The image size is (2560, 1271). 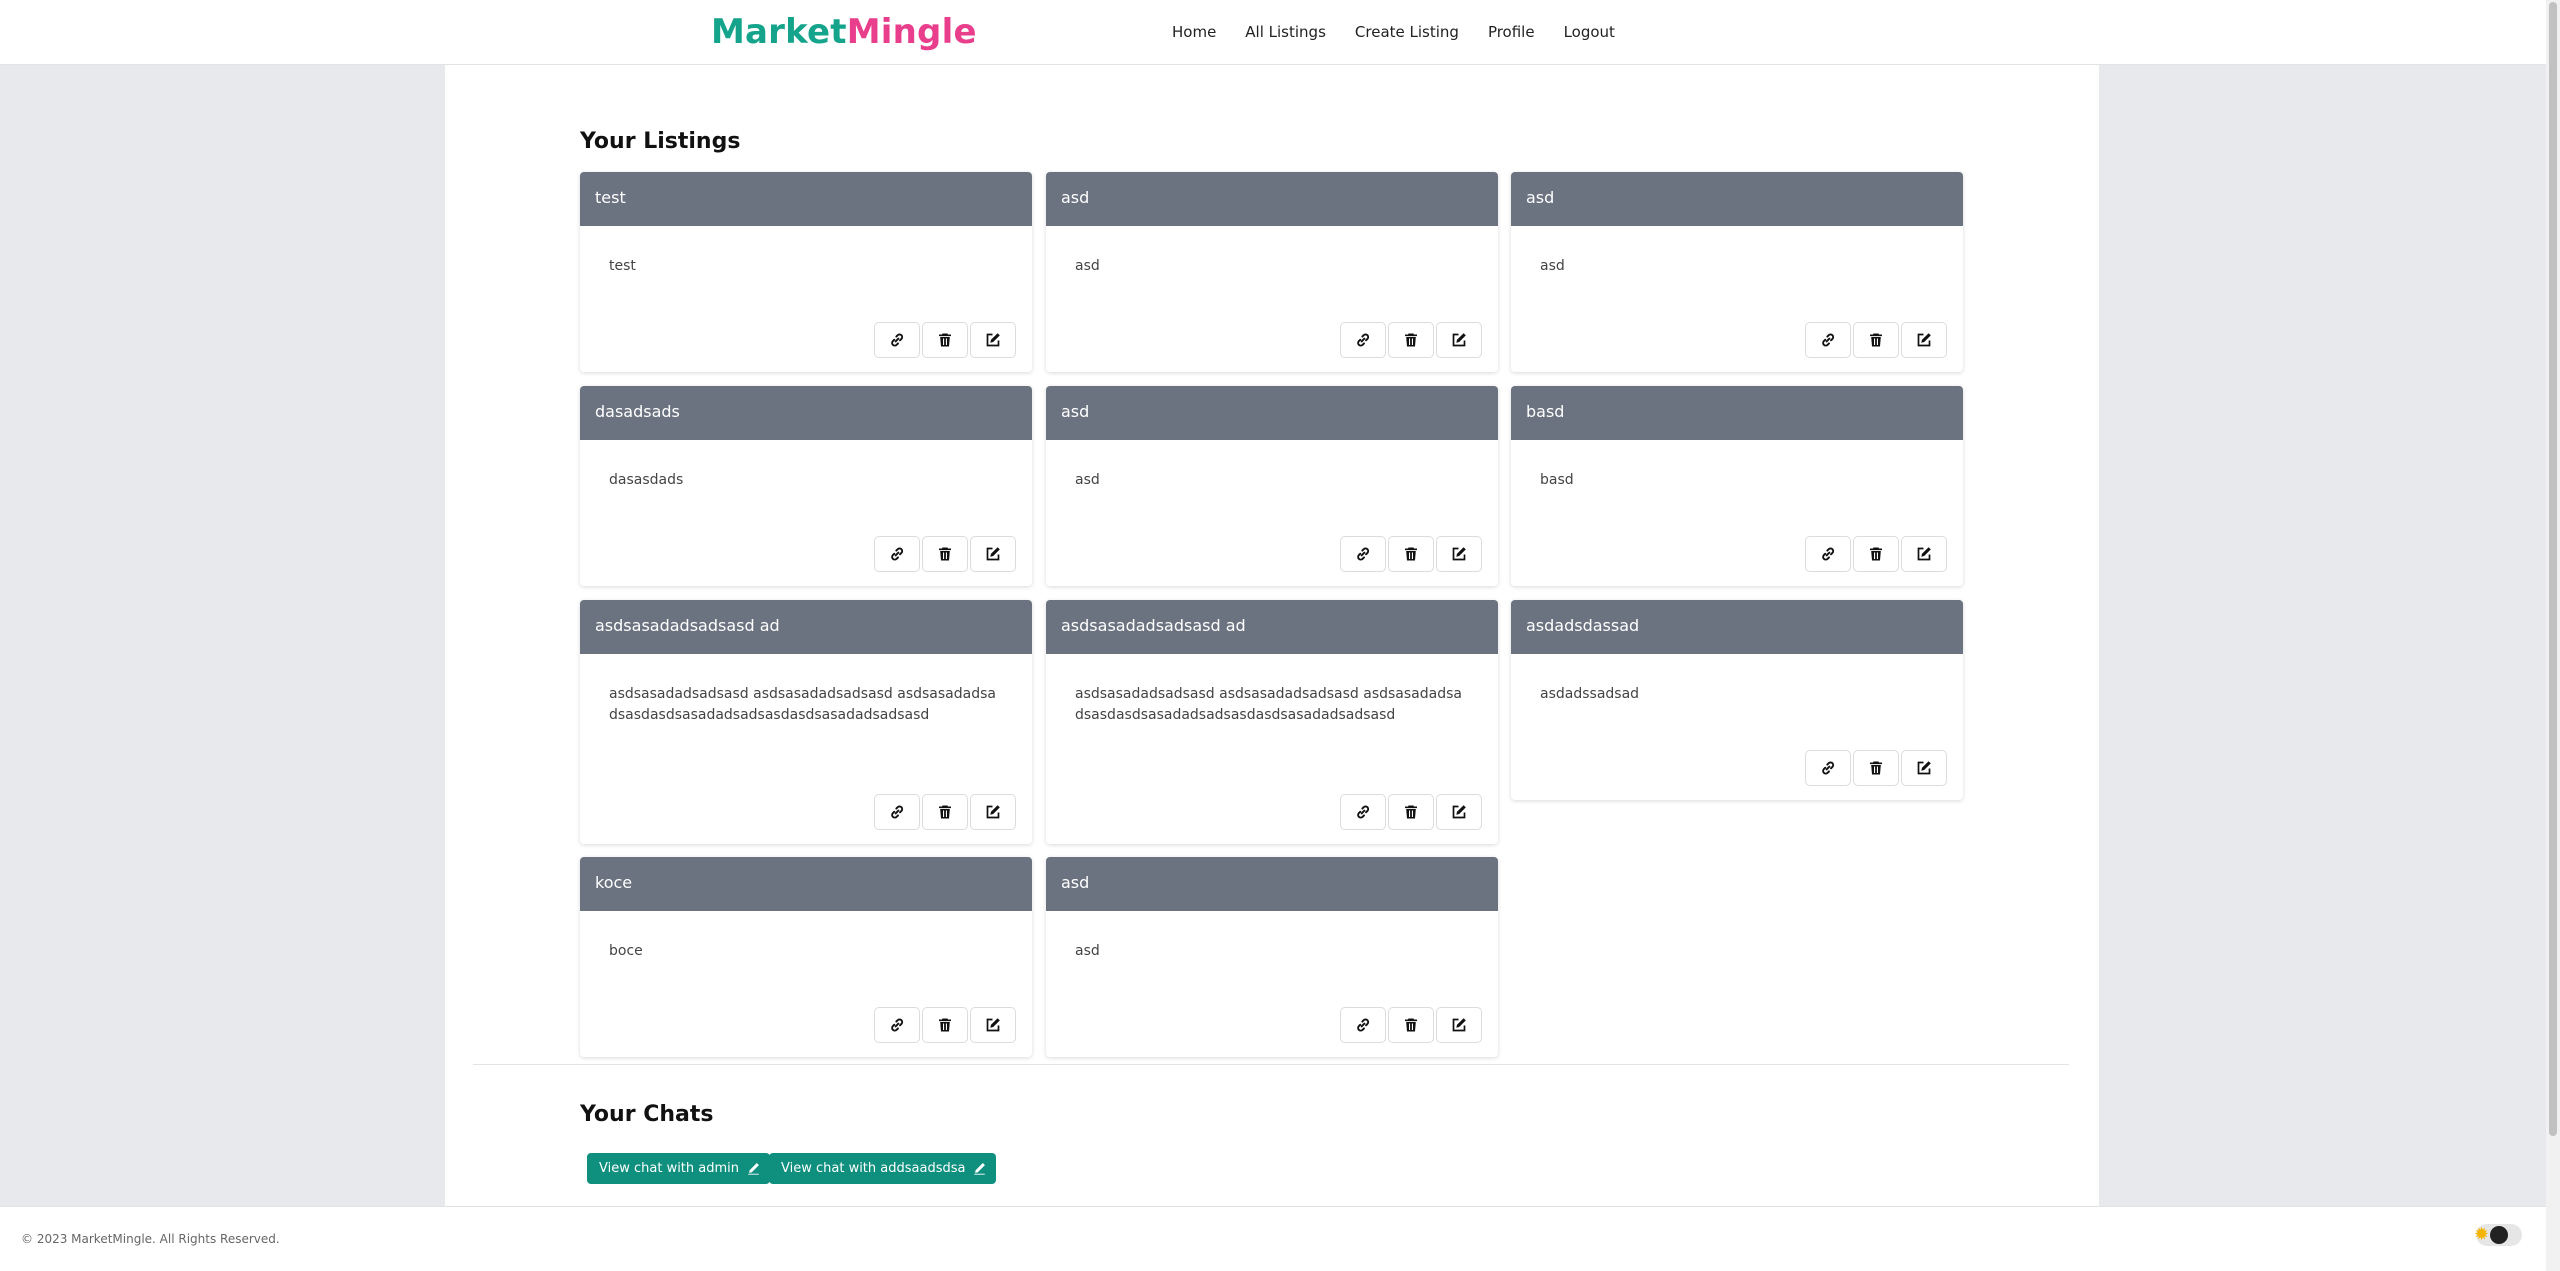 What do you see at coordinates (660, 141) in the screenshot?
I see `listings-heading: Your Listings` at bounding box center [660, 141].